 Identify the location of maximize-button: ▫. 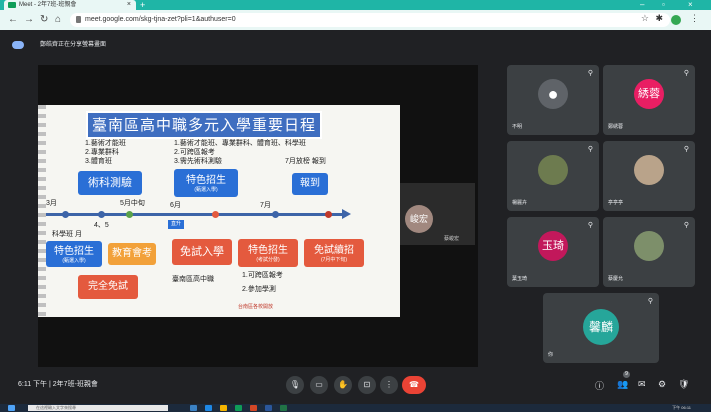
(663, 5).